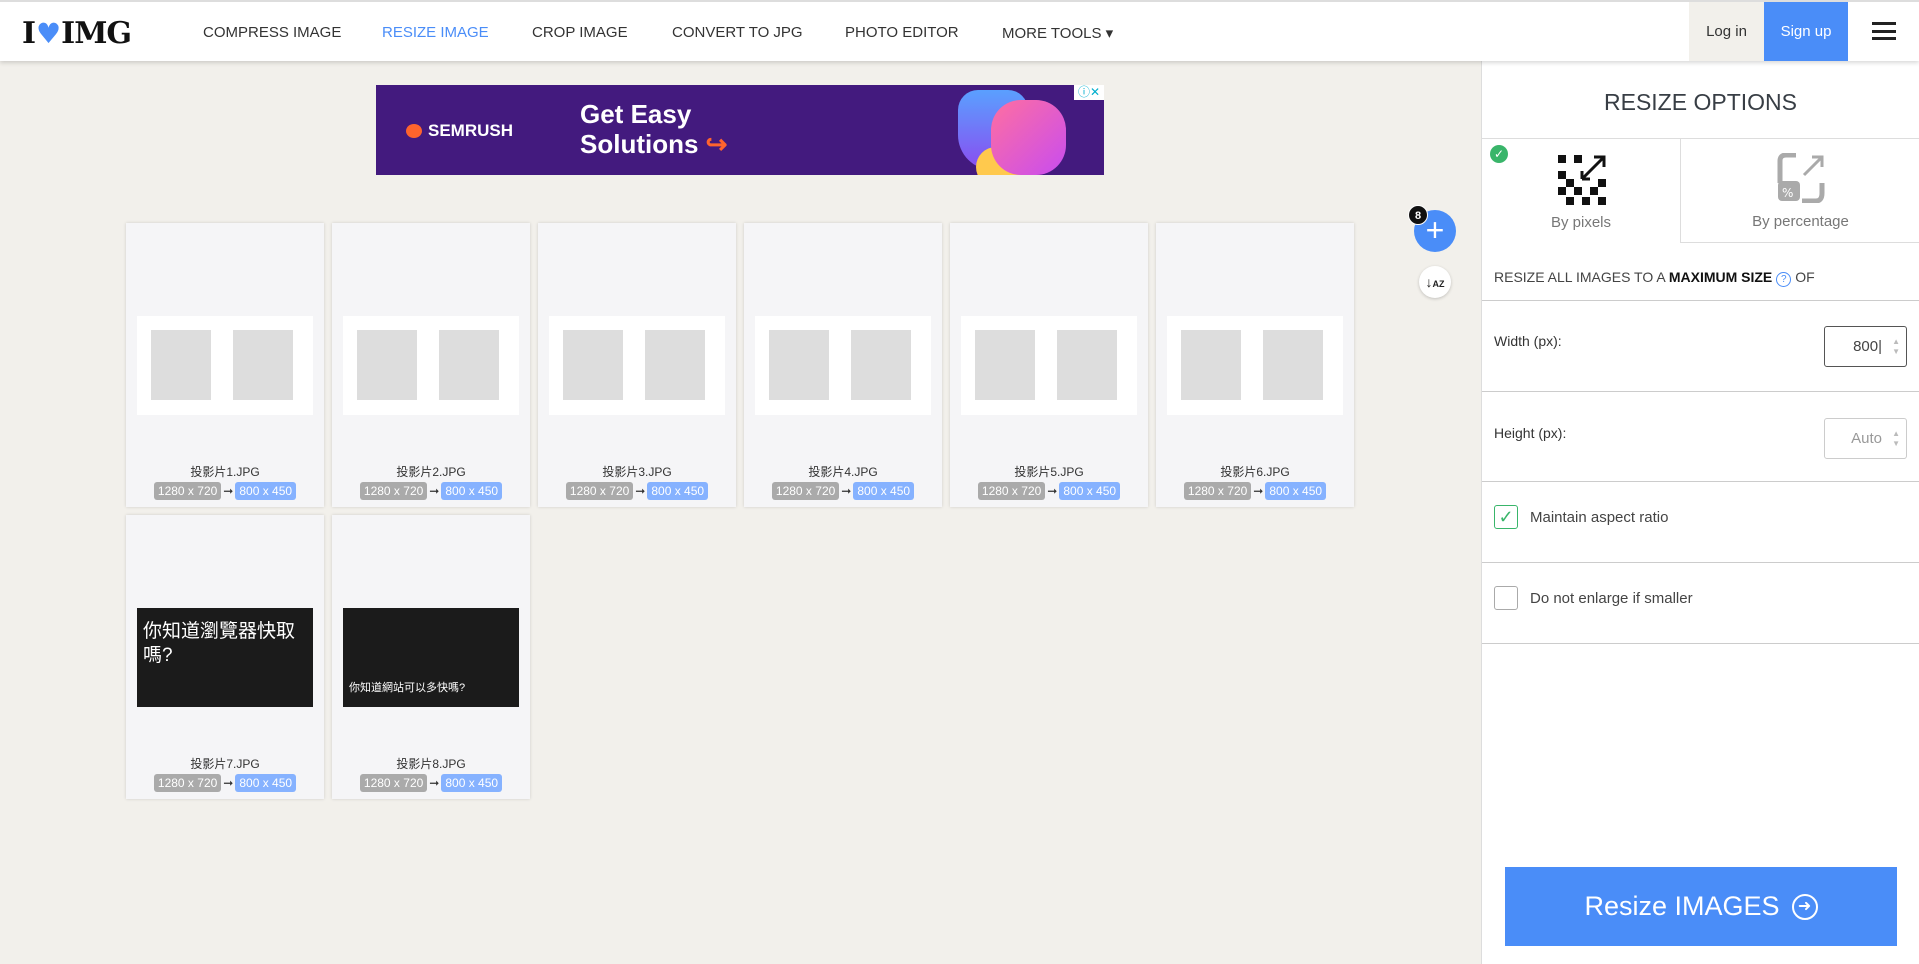 Image resolution: width=1919 pixels, height=964 pixels. I want to click on width-value: 800, so click(1866, 346).